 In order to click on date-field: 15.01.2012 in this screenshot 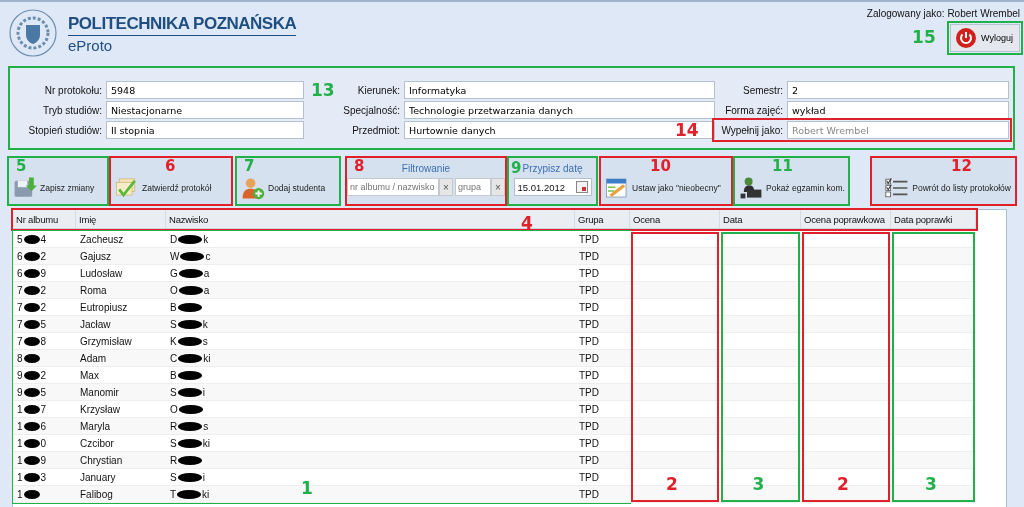, I will do `click(552, 187)`.